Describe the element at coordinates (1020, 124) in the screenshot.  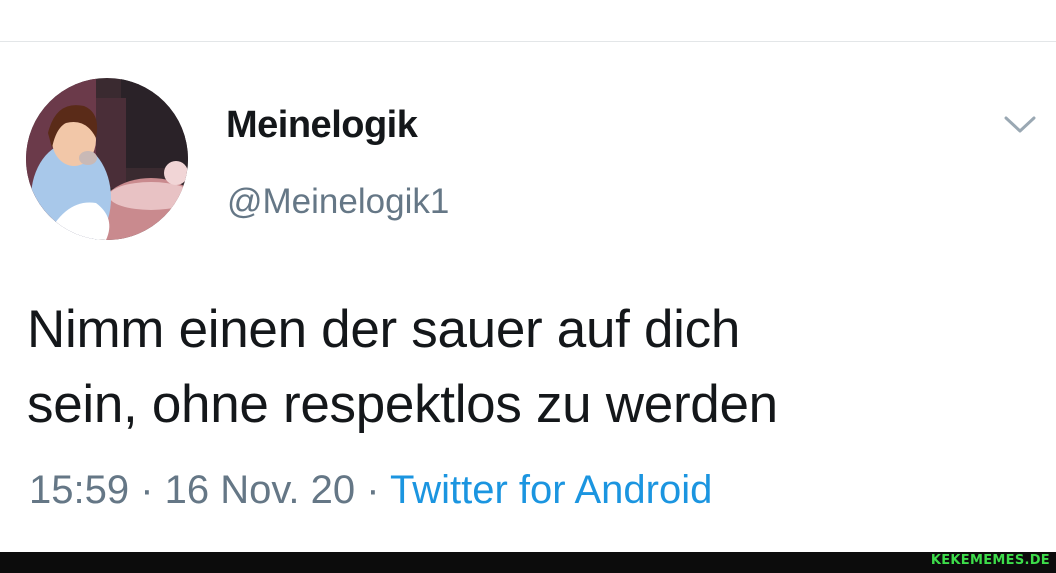
I see `chevron-down-icon` at that location.